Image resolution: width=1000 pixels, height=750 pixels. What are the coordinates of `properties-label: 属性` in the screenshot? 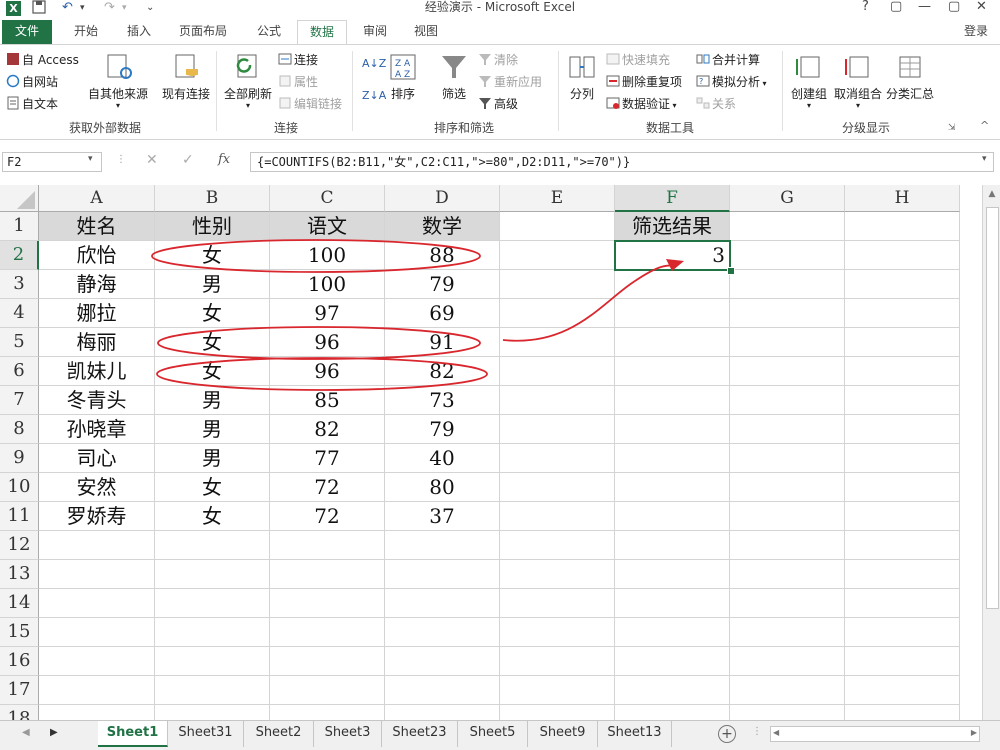 It's located at (306, 82).